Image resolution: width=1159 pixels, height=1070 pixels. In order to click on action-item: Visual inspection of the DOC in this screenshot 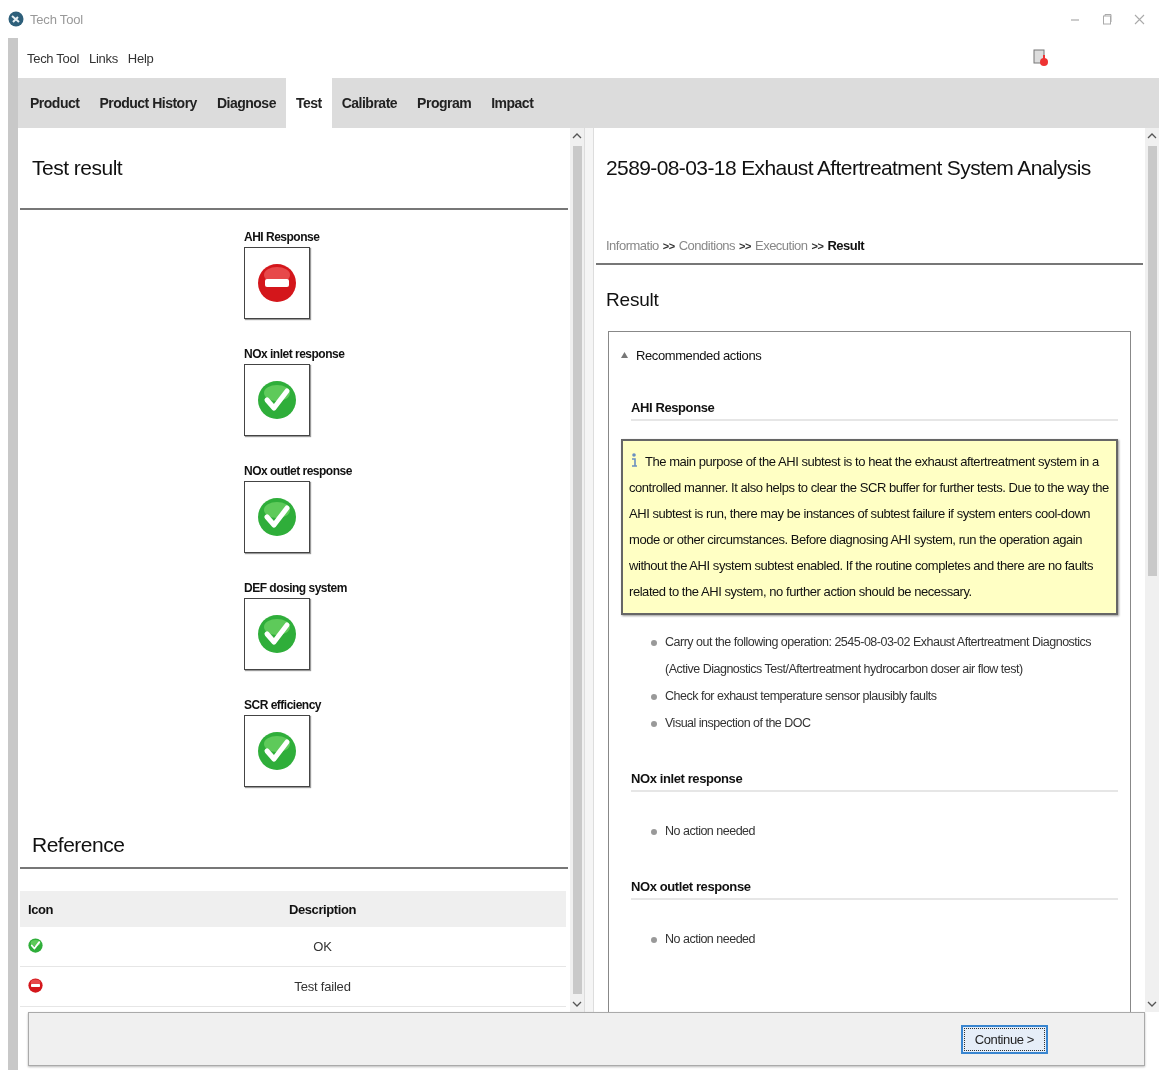, I will do `click(738, 723)`.